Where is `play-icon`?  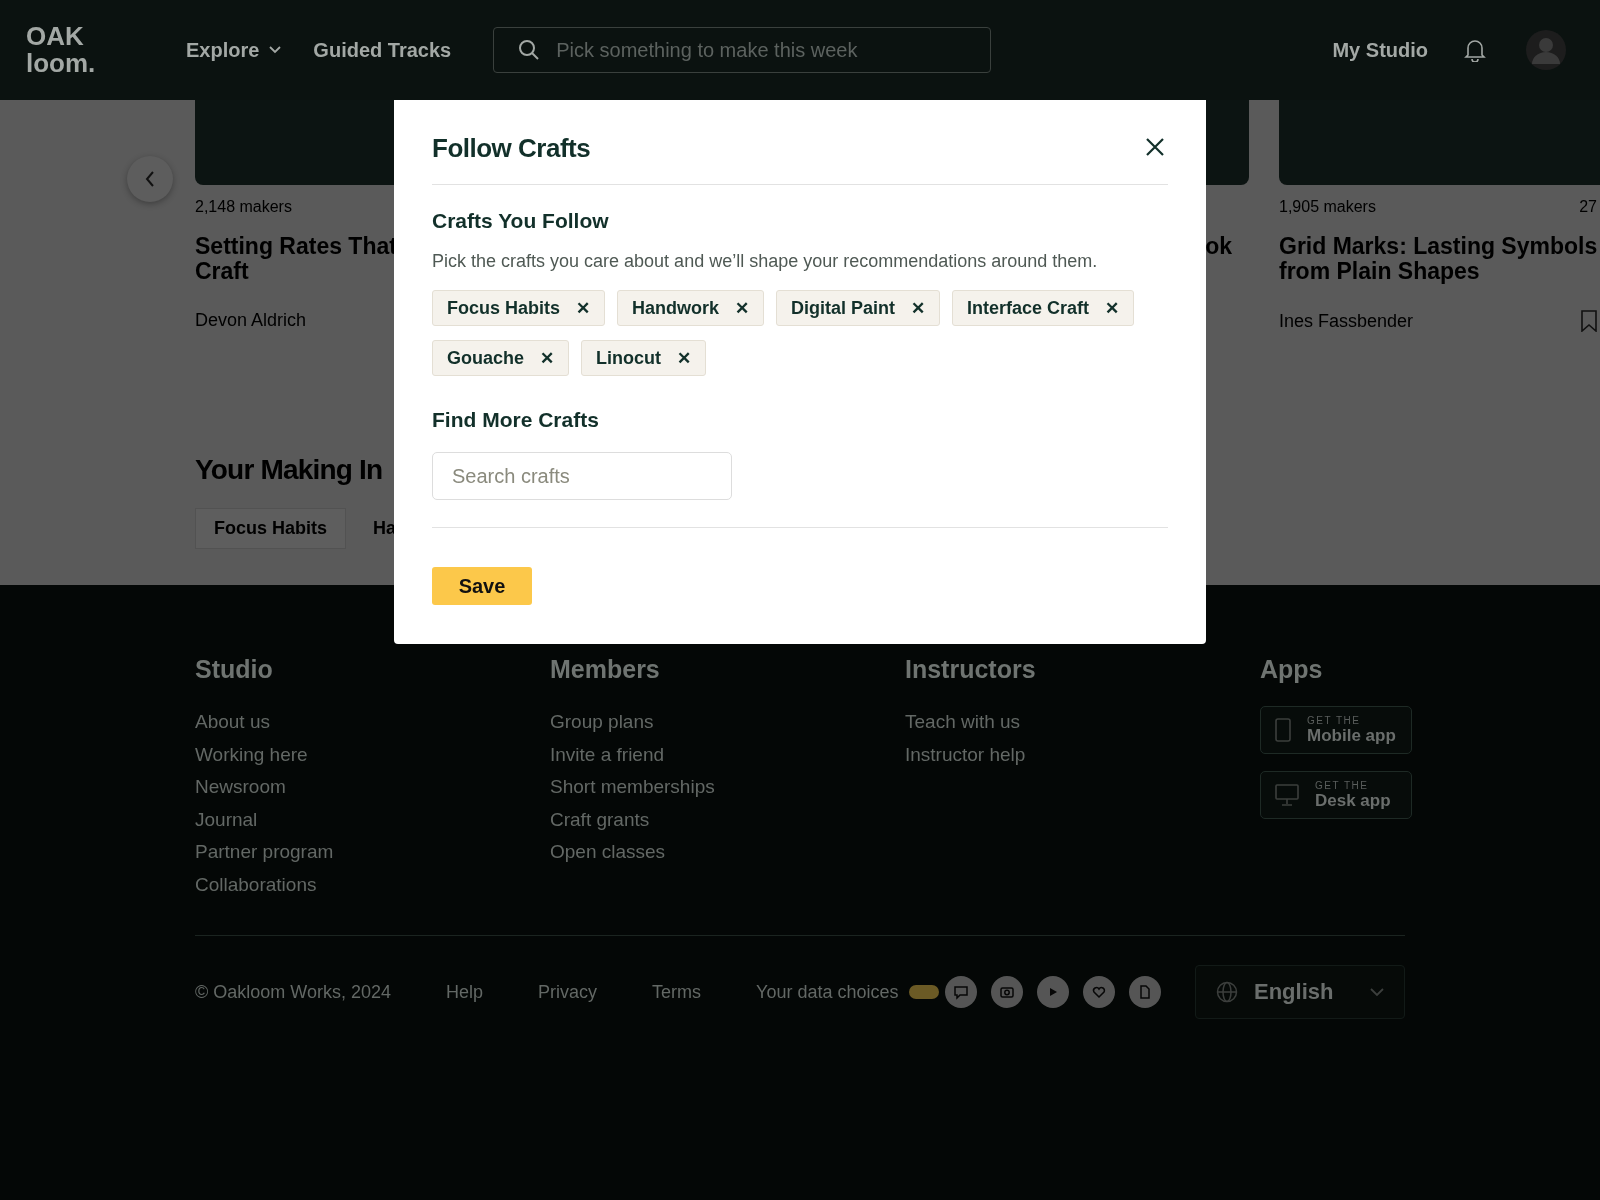 play-icon is located at coordinates (1052, 992).